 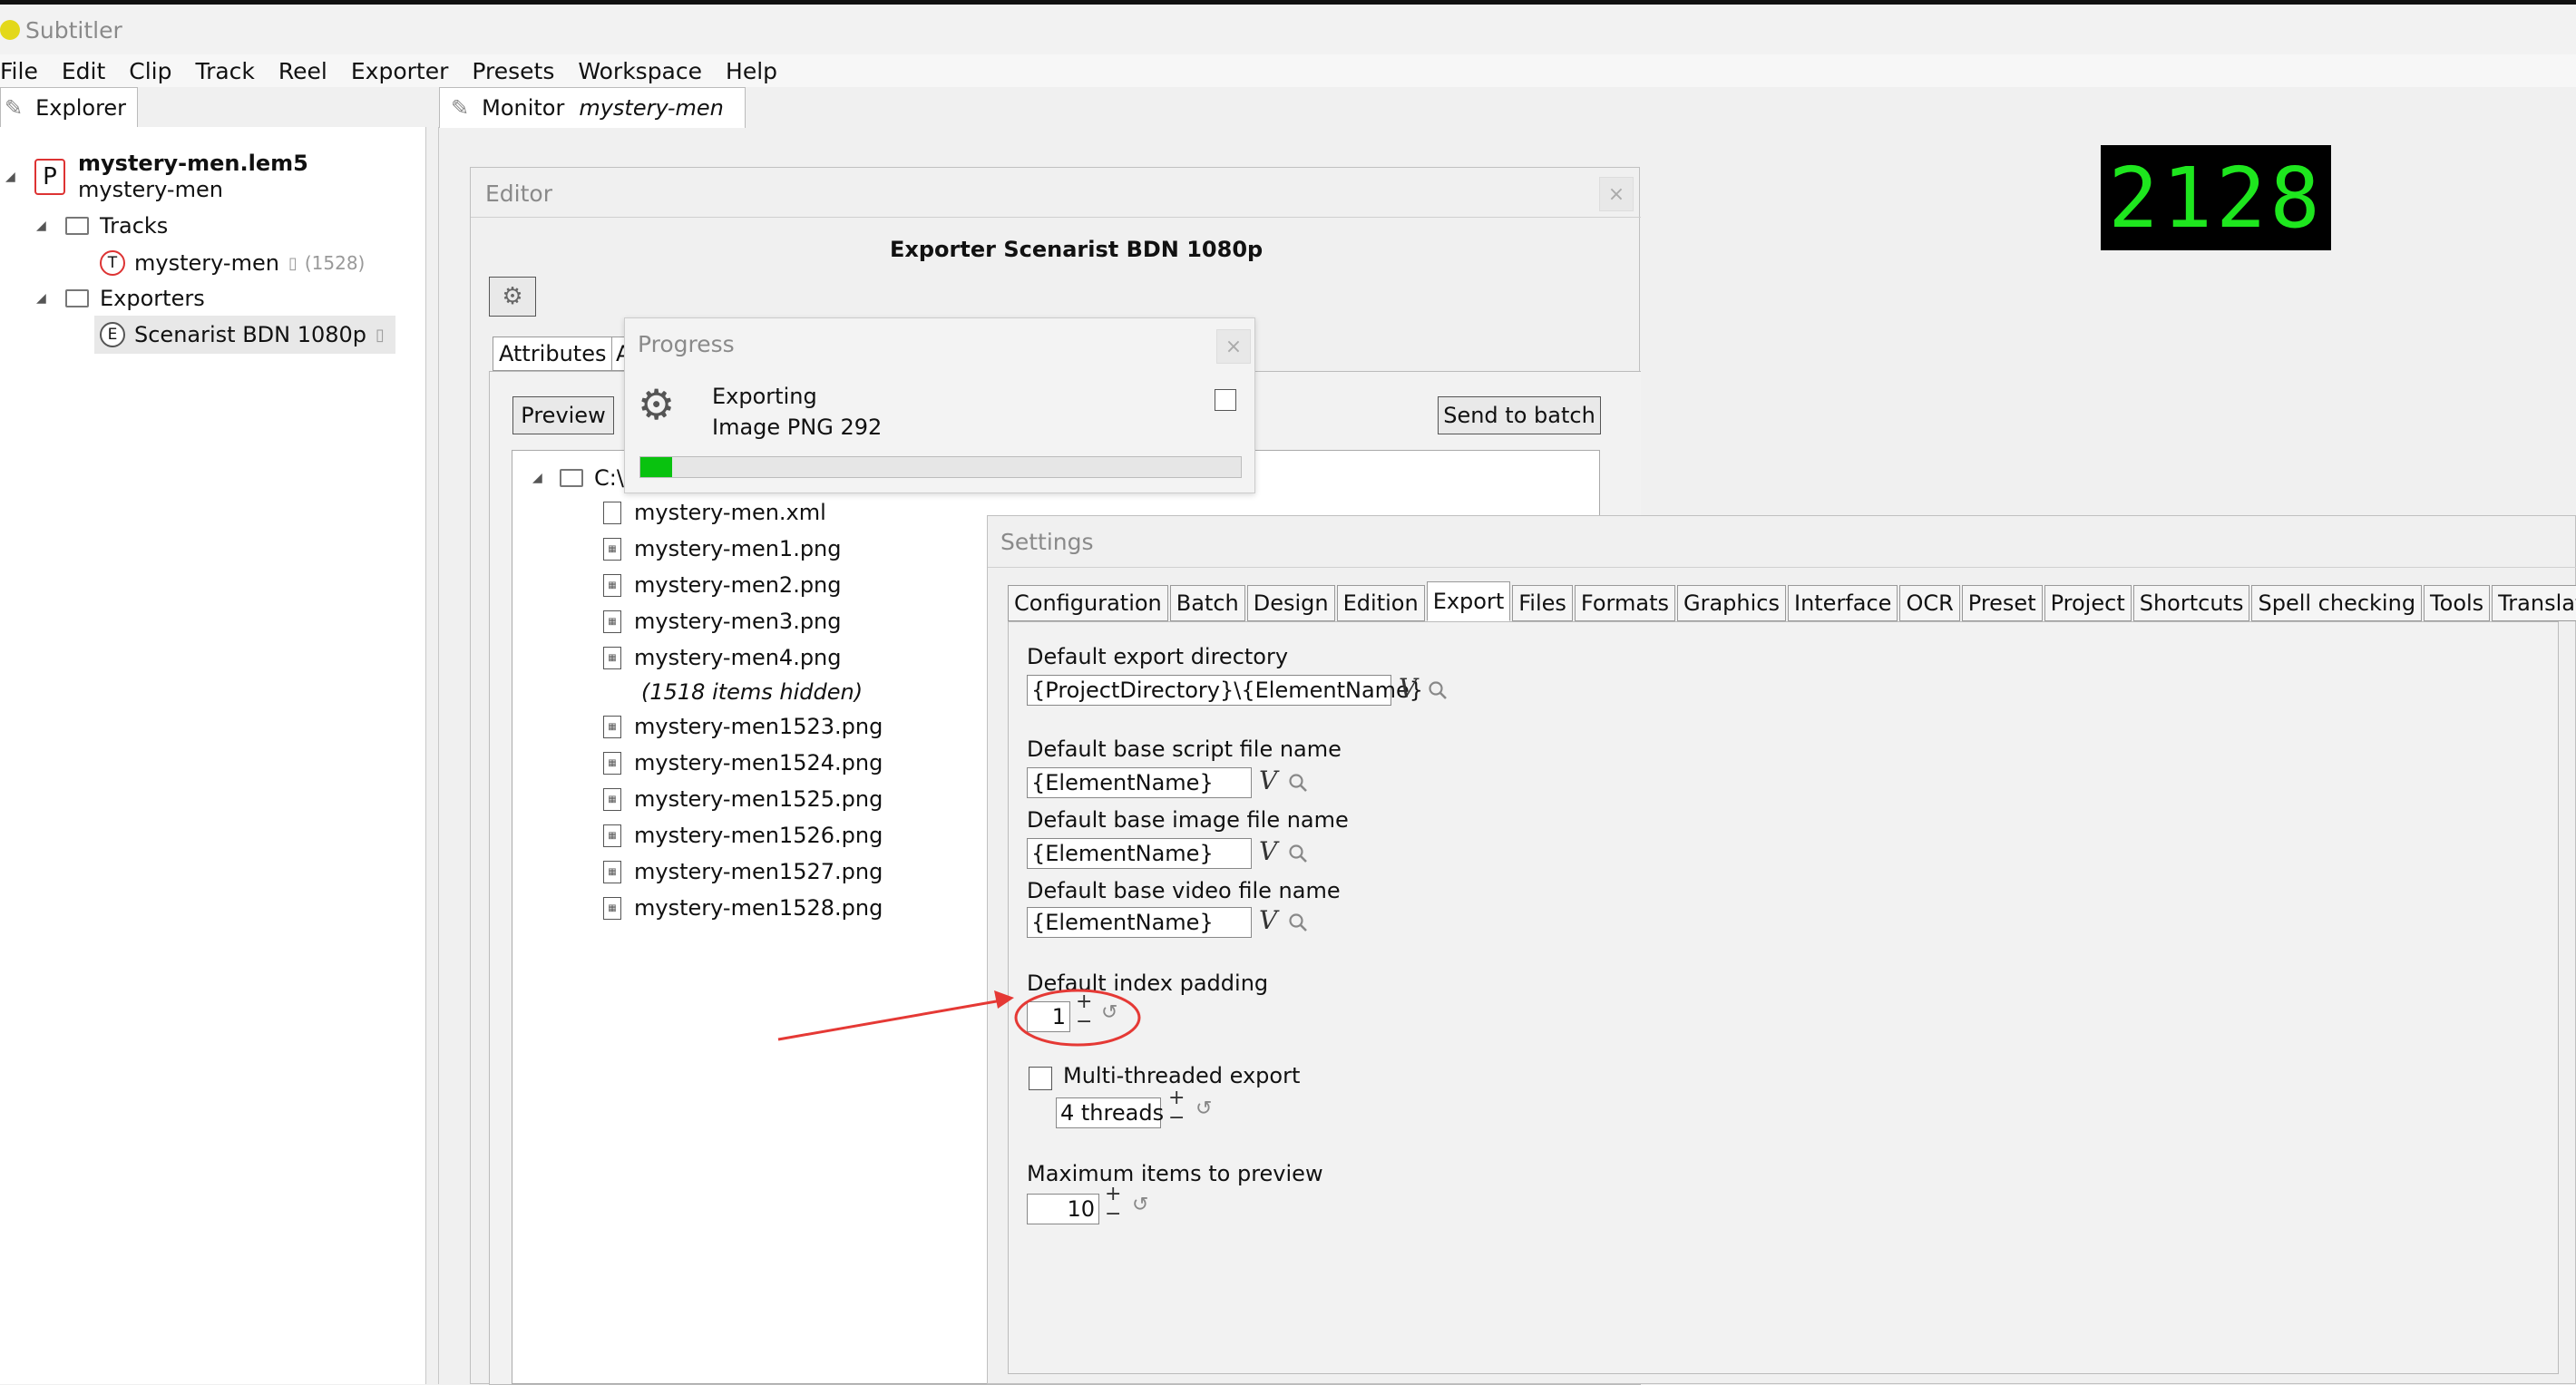 I want to click on editor-heading: Exporter Scenarist BDN 1080p, so click(x=1077, y=249).